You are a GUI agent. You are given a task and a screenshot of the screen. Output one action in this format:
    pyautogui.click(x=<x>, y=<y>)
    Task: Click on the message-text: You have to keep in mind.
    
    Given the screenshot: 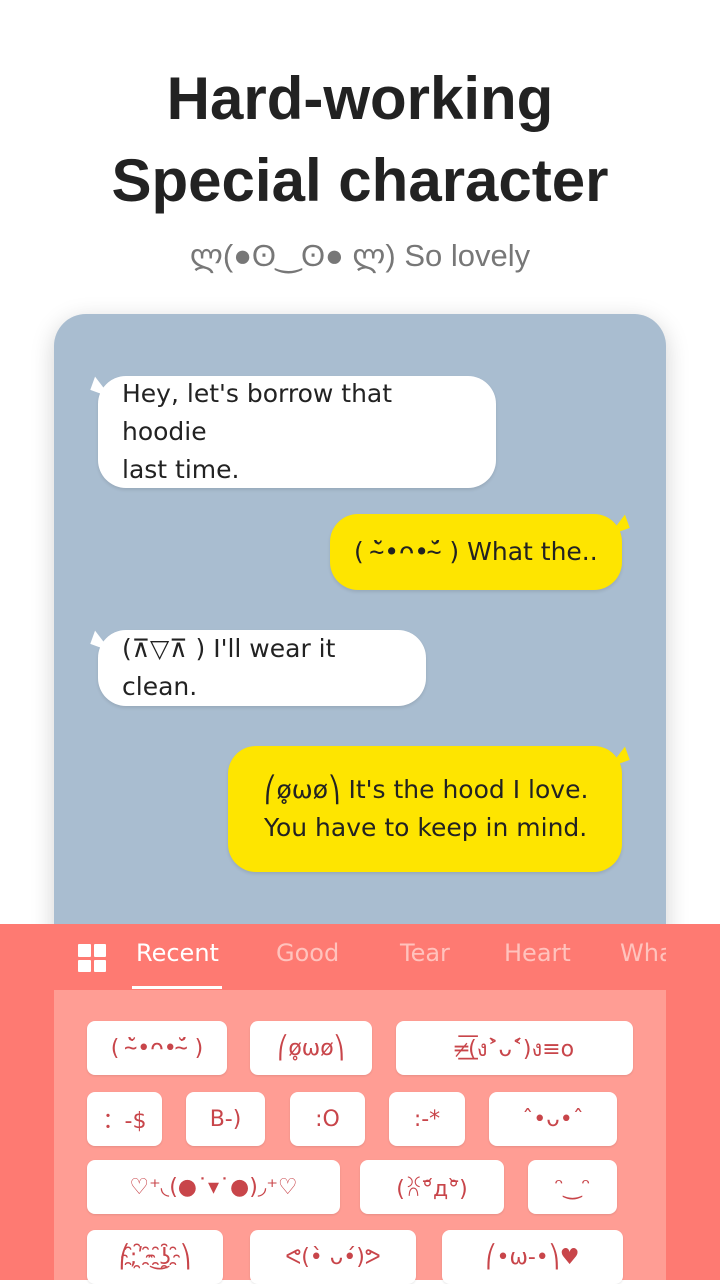 What is the action you would take?
    pyautogui.click(x=426, y=827)
    